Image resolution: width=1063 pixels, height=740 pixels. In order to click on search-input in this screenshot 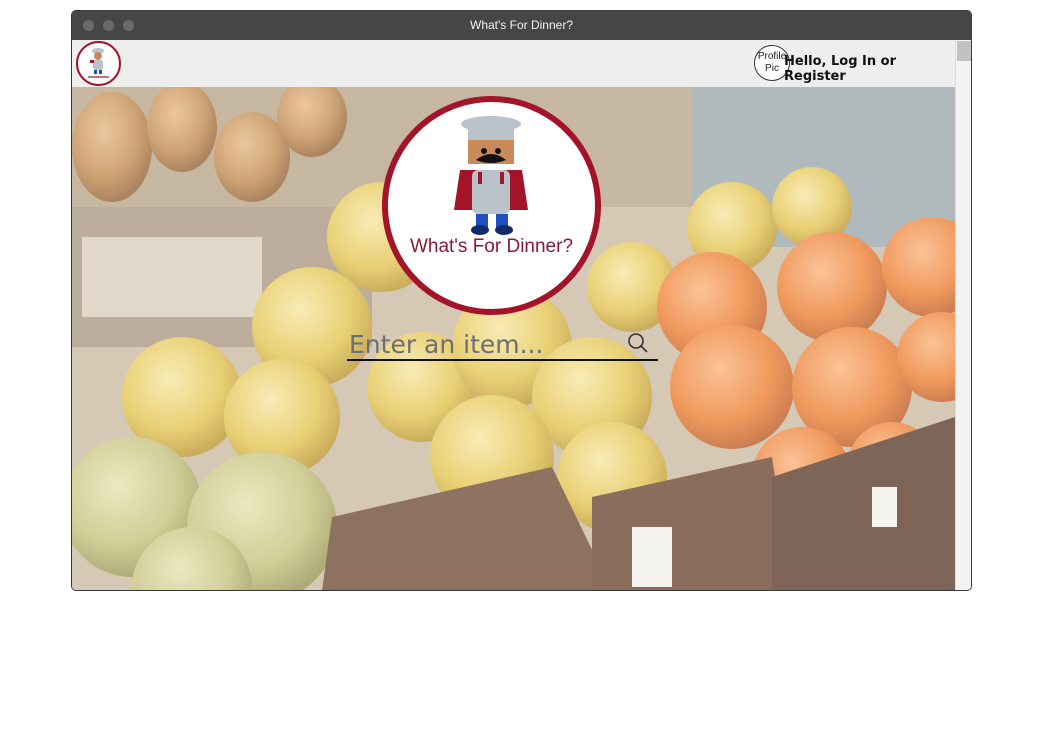, I will do `click(484, 344)`.